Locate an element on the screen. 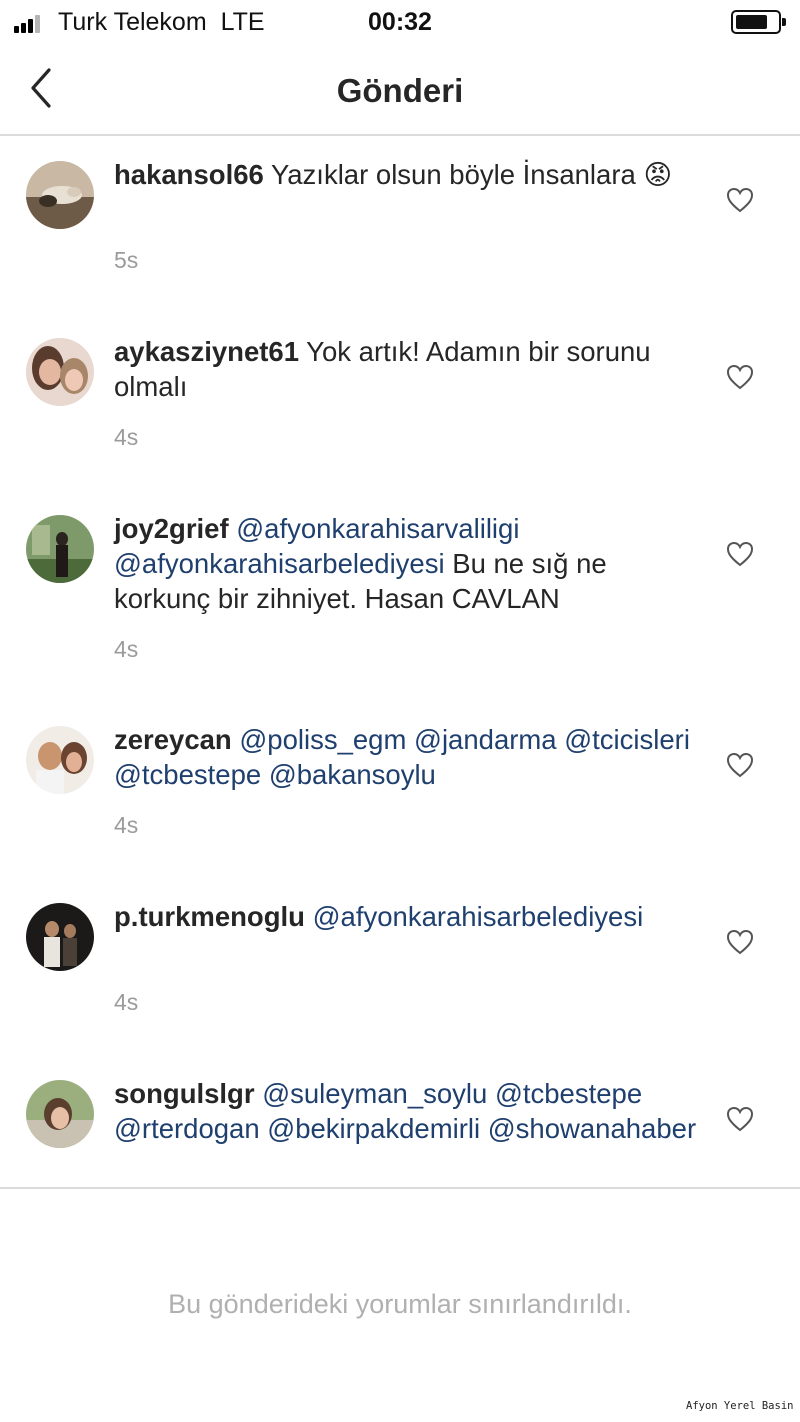  comments-restricted-notice: Bu gönderideki yorumlar sınırlandırıldı. is located at coordinates (400, 1304).